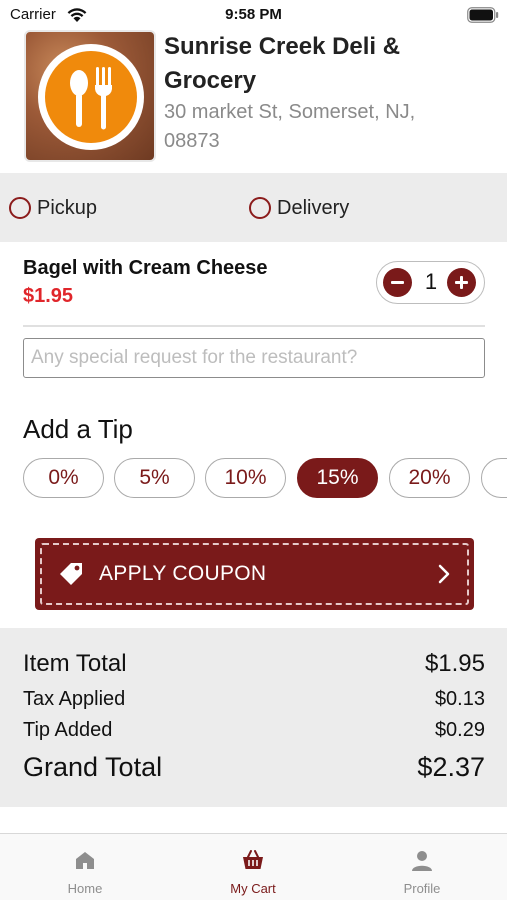 This screenshot has width=507, height=900. What do you see at coordinates (454, 663) in the screenshot?
I see `item-total-value: $1.95` at bounding box center [454, 663].